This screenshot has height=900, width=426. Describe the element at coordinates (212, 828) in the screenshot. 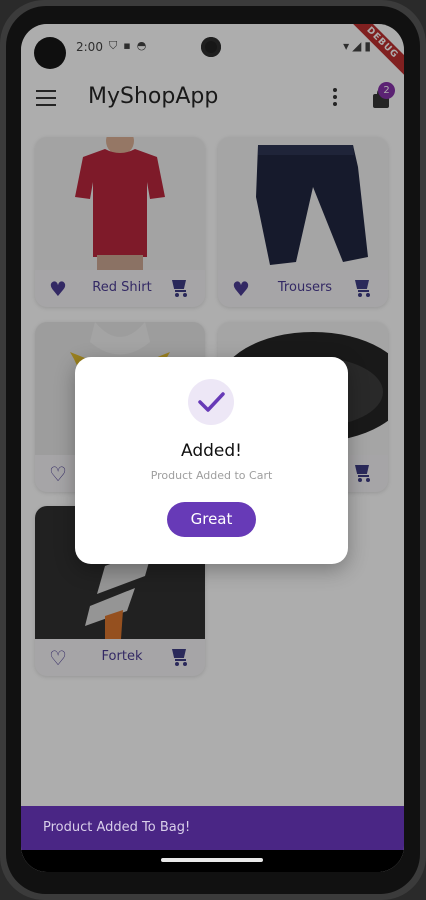

I see `snackbar: Product Added To Bag!` at that location.